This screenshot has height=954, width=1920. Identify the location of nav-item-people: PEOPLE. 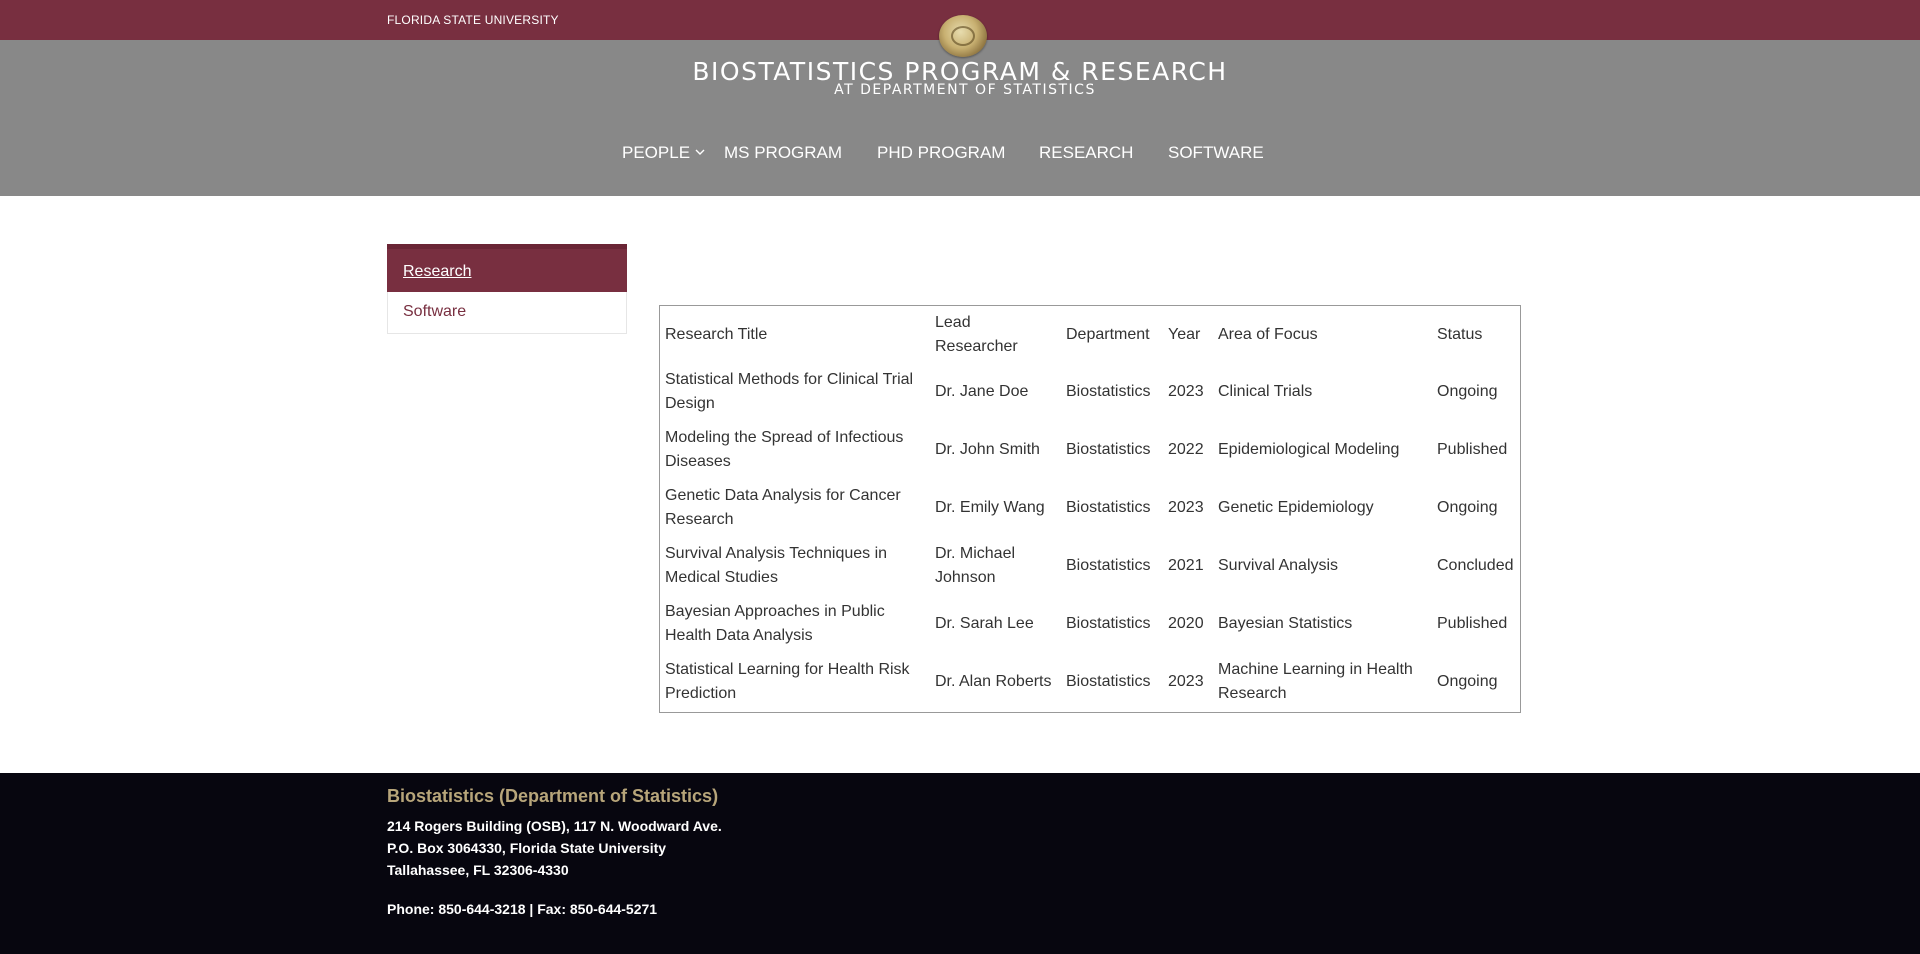
(656, 153).